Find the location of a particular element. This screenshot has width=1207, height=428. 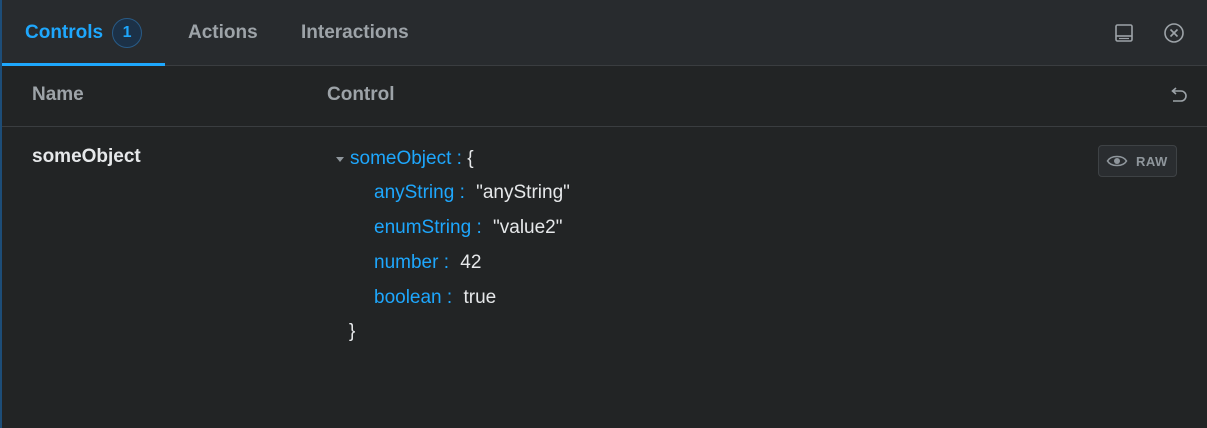

tab-interactions-label: Interactions is located at coordinates (355, 32).